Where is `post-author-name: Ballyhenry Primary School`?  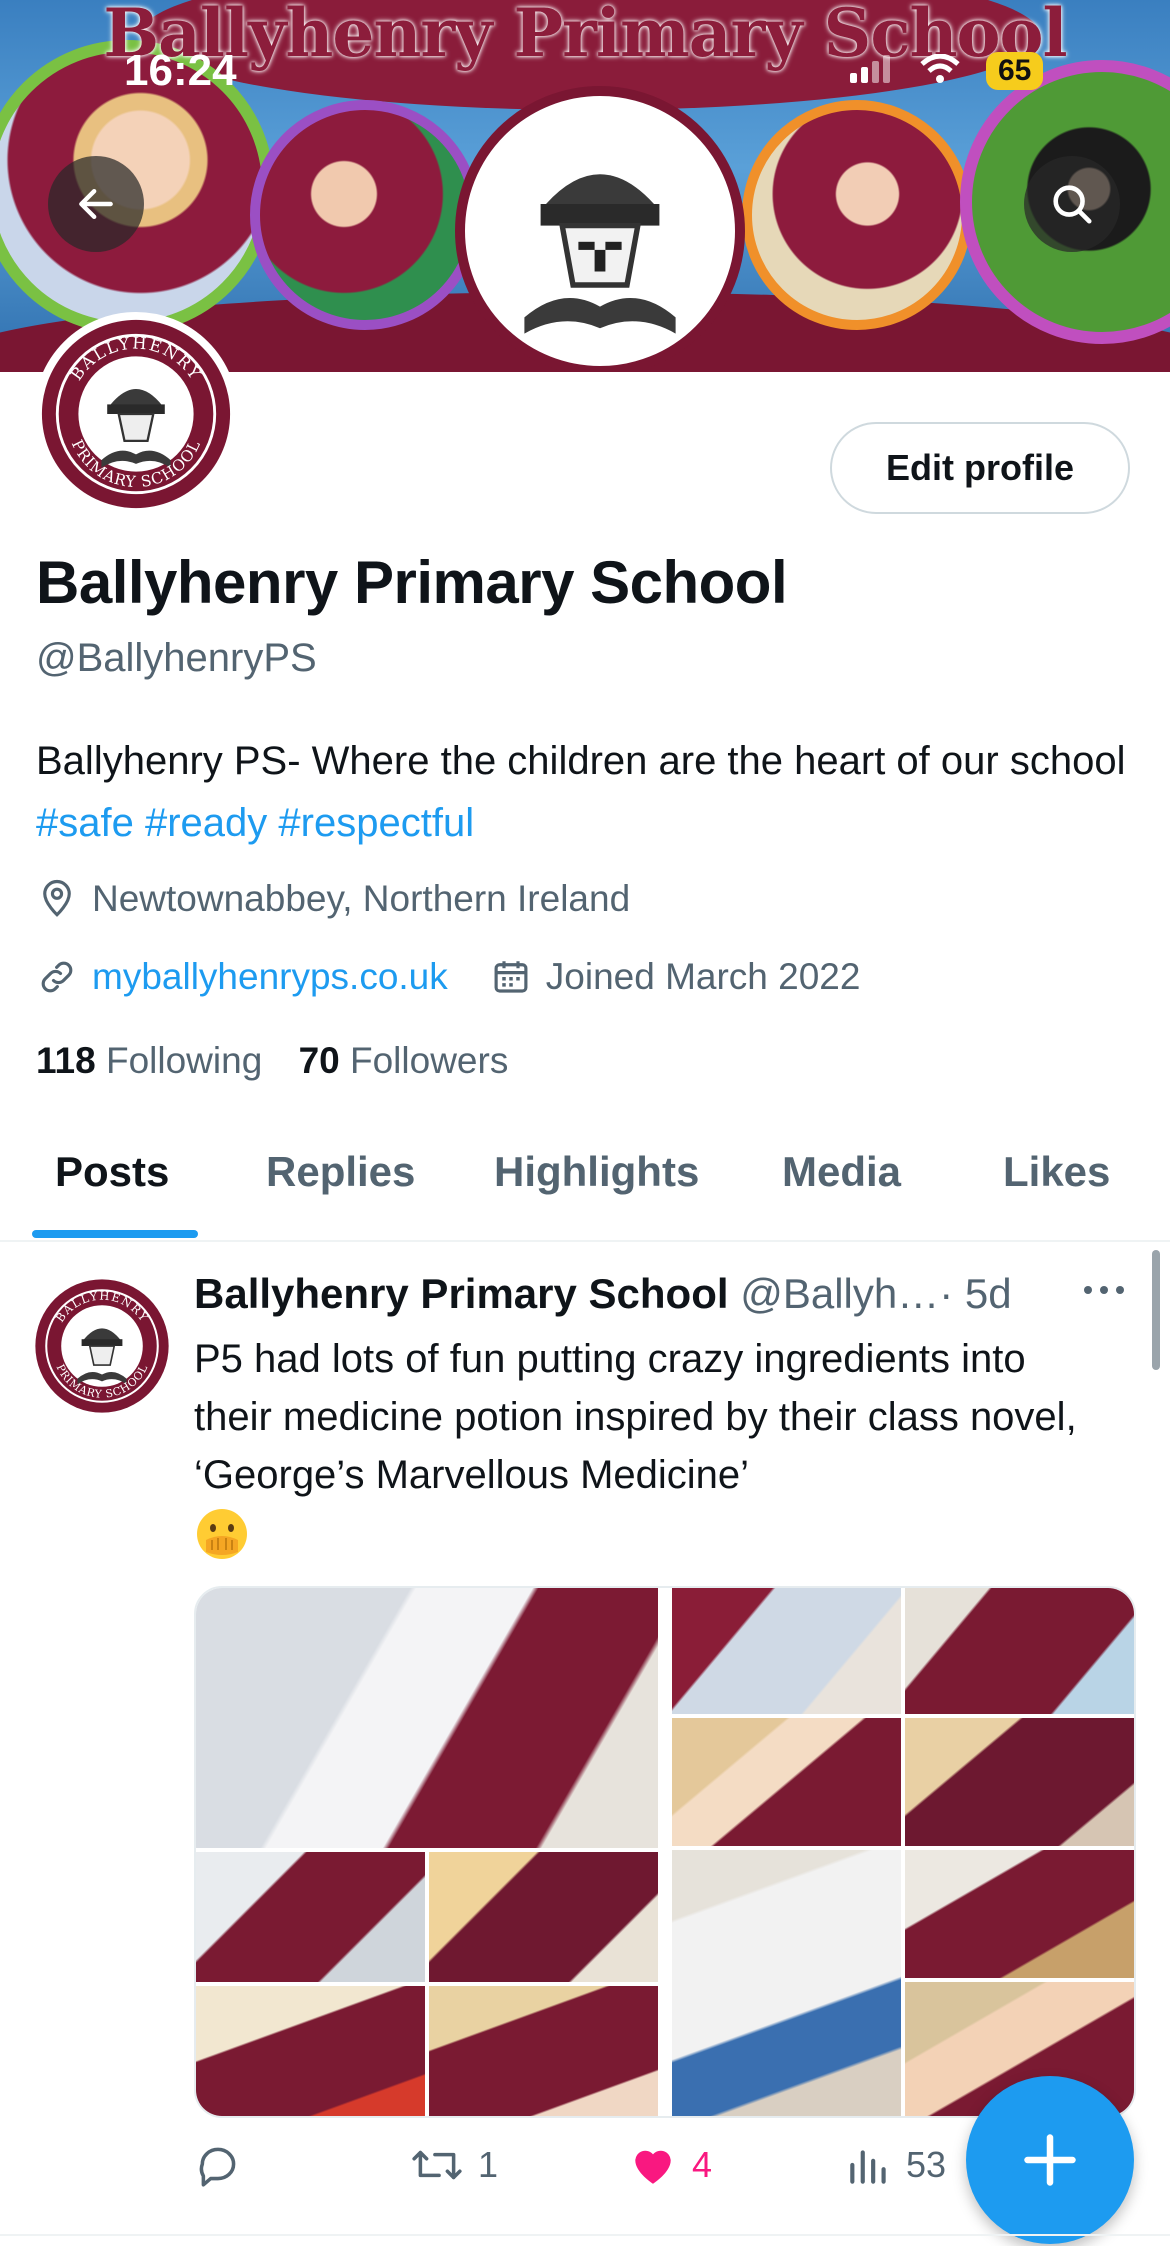
post-author-name: Ballyhenry Primary School is located at coordinates (461, 1293).